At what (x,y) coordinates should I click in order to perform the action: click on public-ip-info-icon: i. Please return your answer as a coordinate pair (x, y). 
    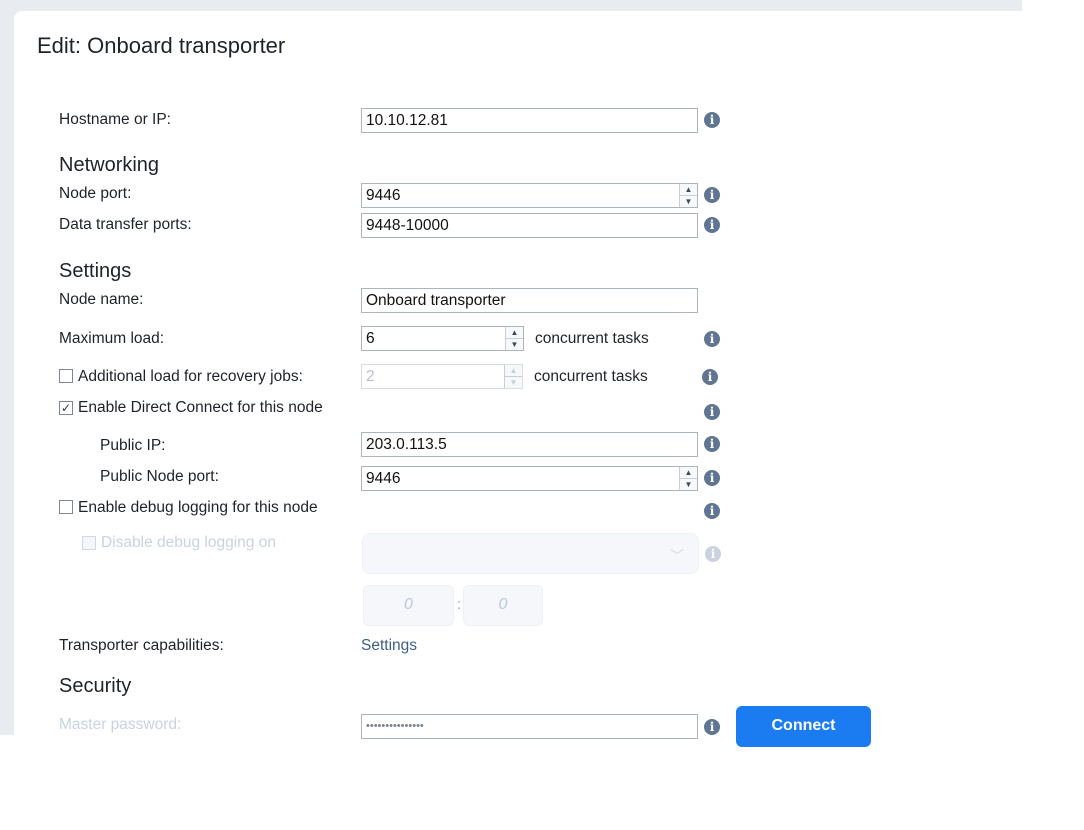
    Looking at the image, I should click on (712, 444).